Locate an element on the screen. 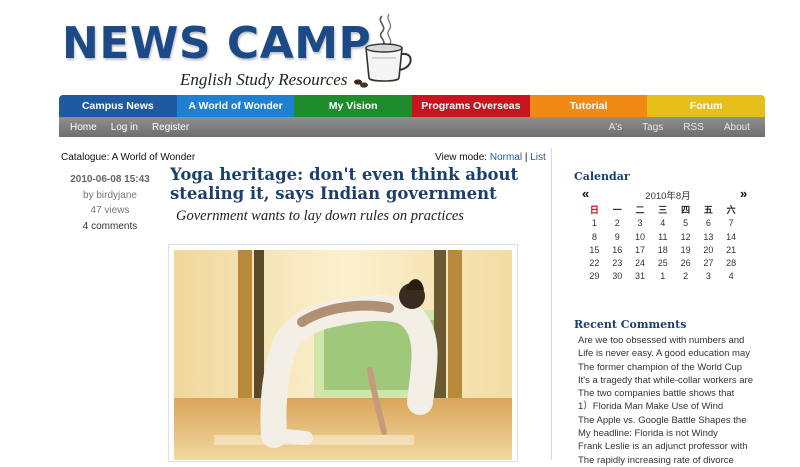 The height and width of the screenshot is (467, 800). subnav-tags-link: Tags is located at coordinates (652, 127).